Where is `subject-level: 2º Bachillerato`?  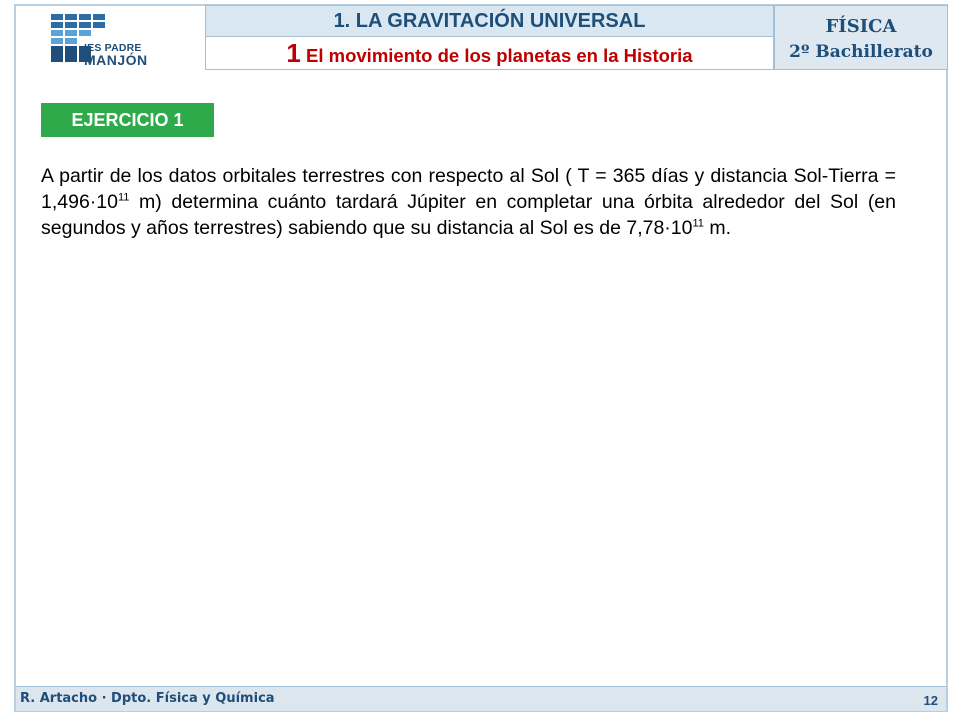
subject-level: 2º Bachillerato is located at coordinates (861, 52).